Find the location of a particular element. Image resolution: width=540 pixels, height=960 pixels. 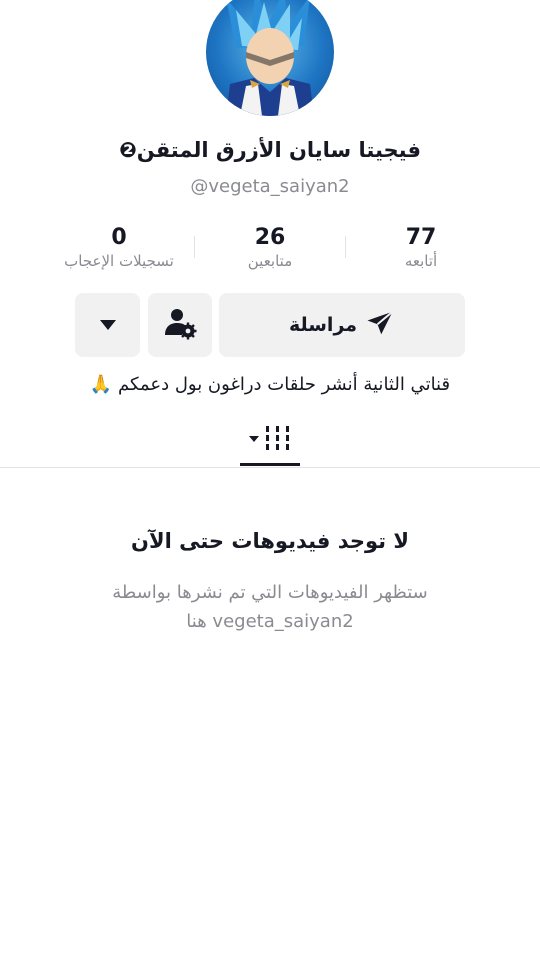

stat-likes-label: تسجيلات الإعجاب is located at coordinates (119, 261).